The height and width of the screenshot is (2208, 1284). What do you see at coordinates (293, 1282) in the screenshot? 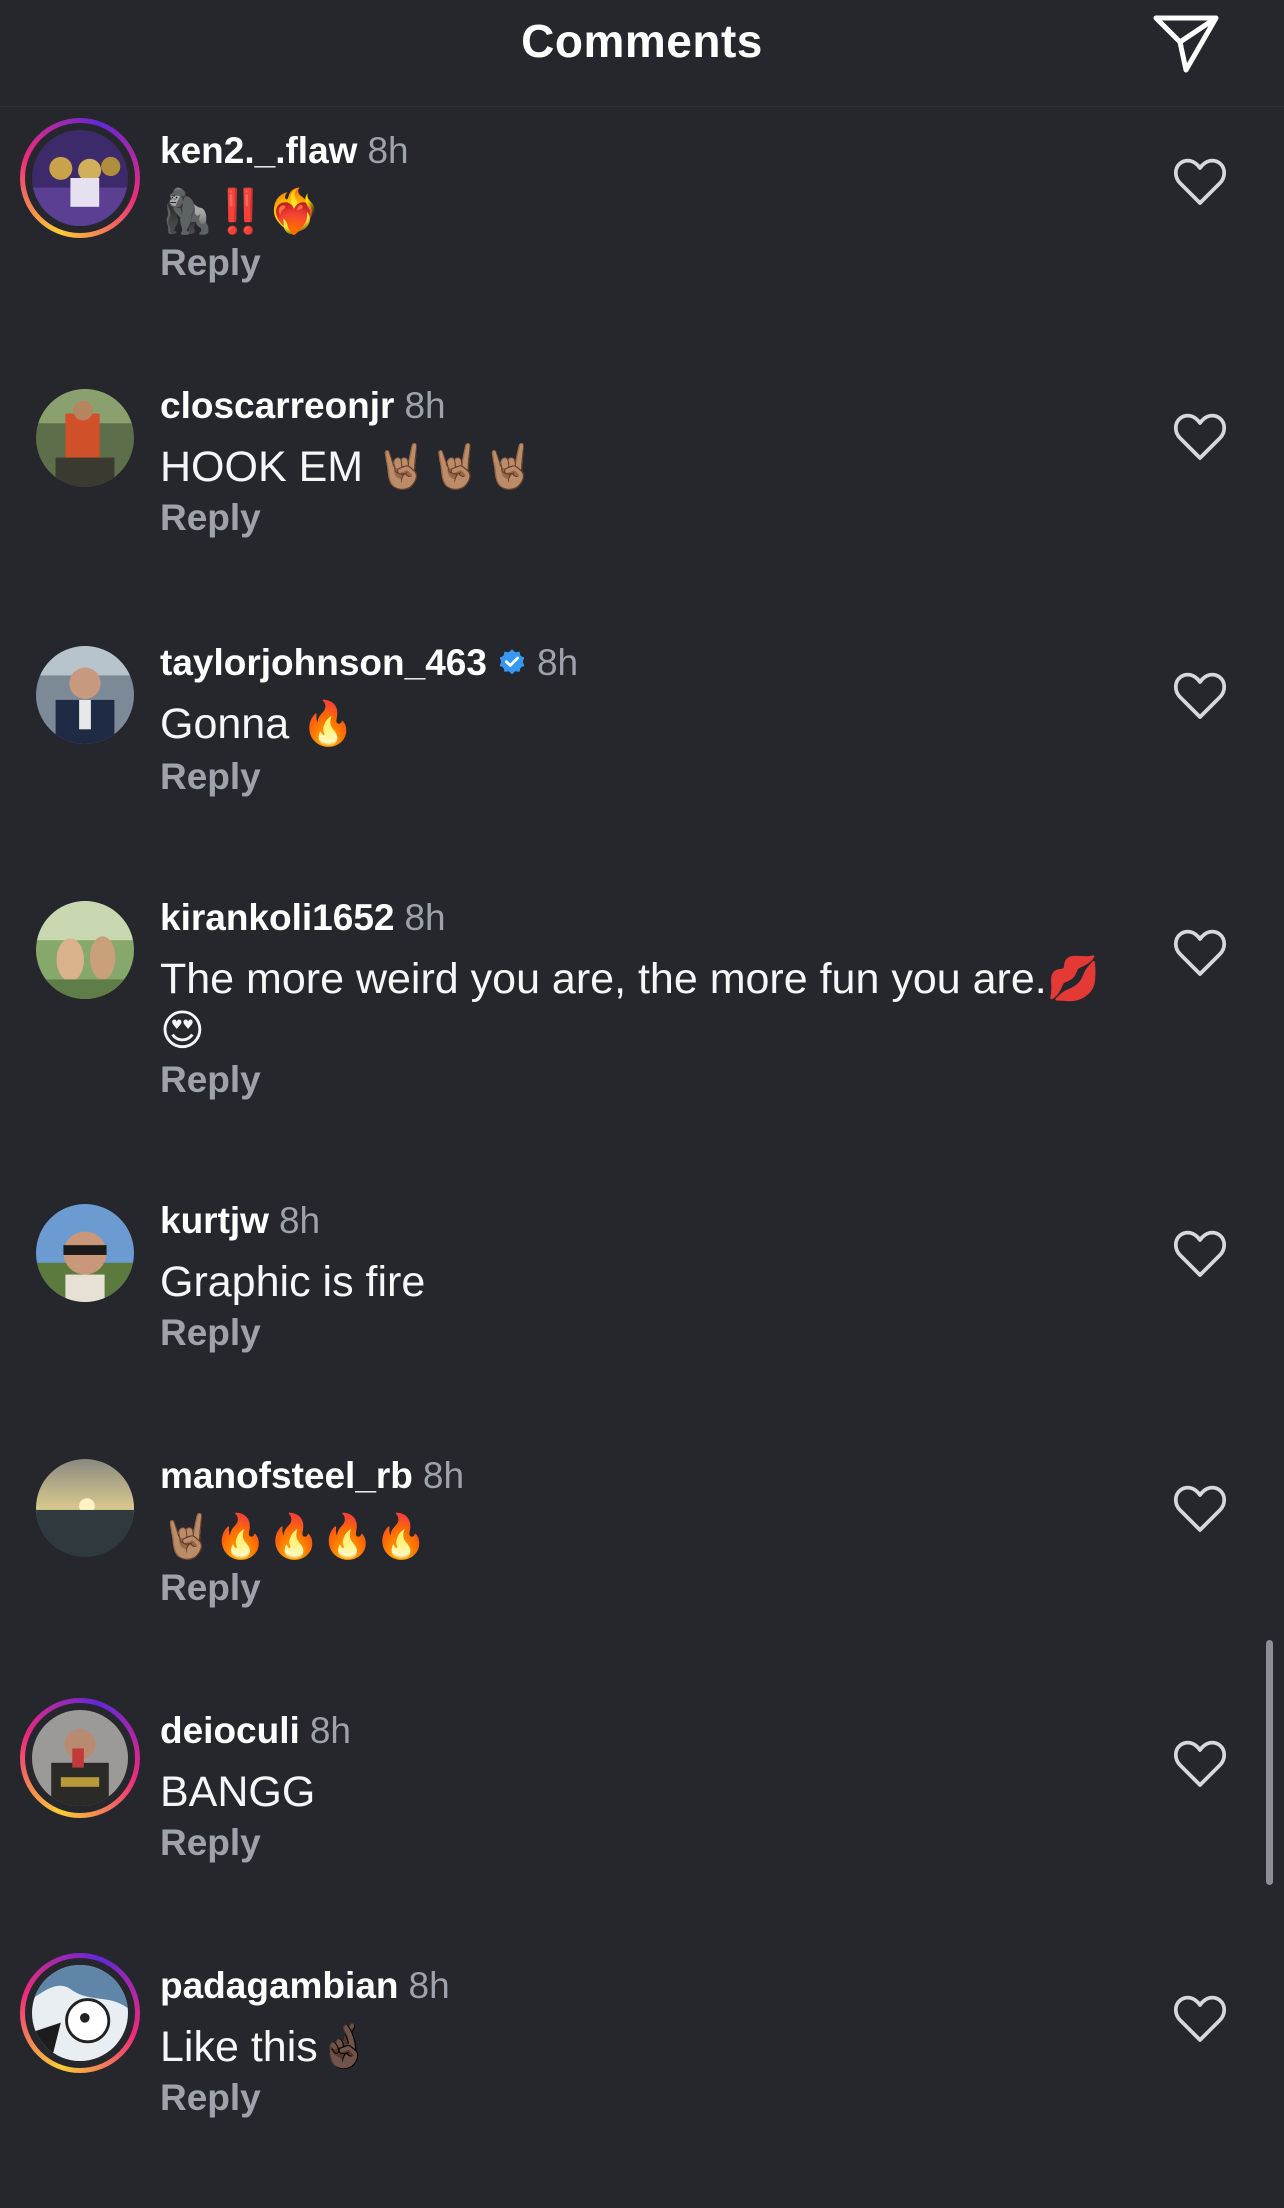
I see `comment-text: Graphic is fire` at bounding box center [293, 1282].